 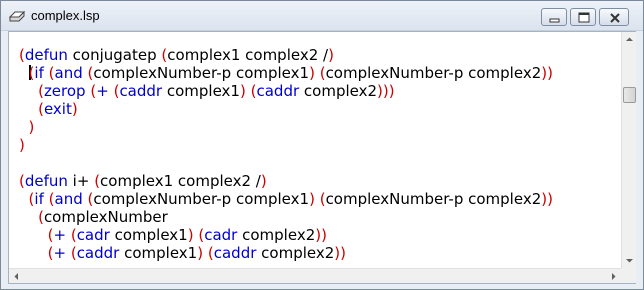 What do you see at coordinates (386, 91) in the screenshot?
I see `code-paren: )))` at bounding box center [386, 91].